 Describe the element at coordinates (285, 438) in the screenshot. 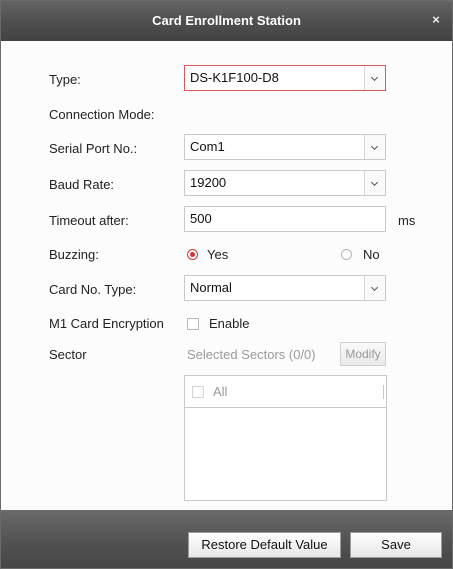

I see `sector-list: All` at that location.